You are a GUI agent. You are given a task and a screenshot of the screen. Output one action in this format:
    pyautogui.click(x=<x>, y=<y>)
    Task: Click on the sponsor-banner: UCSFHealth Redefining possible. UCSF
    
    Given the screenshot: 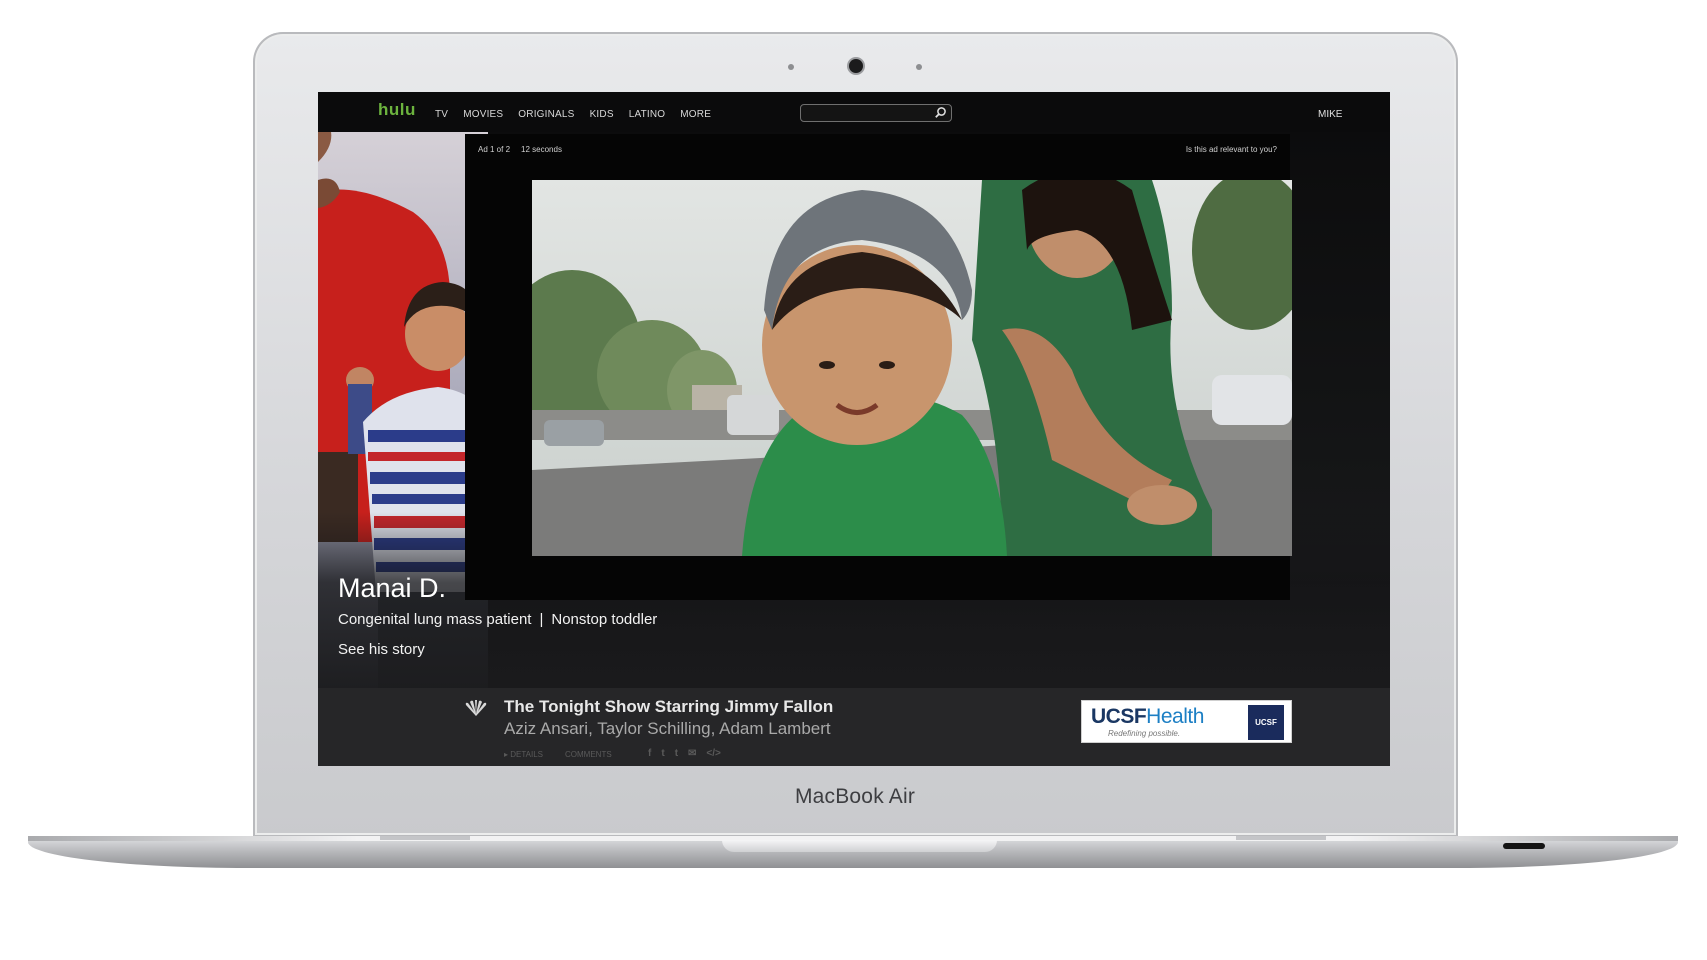 What is the action you would take?
    pyautogui.click(x=1186, y=721)
    